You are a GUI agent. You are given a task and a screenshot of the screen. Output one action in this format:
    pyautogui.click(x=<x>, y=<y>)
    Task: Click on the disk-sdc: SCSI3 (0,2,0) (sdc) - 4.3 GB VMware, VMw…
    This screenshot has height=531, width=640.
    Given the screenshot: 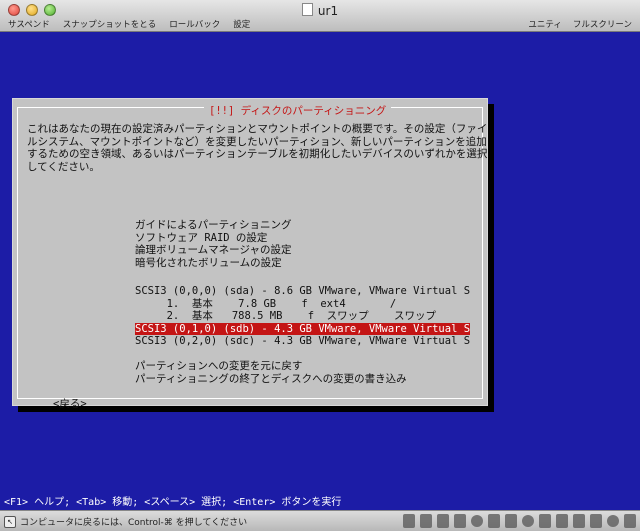 What is the action you would take?
    pyautogui.click(x=302, y=341)
    